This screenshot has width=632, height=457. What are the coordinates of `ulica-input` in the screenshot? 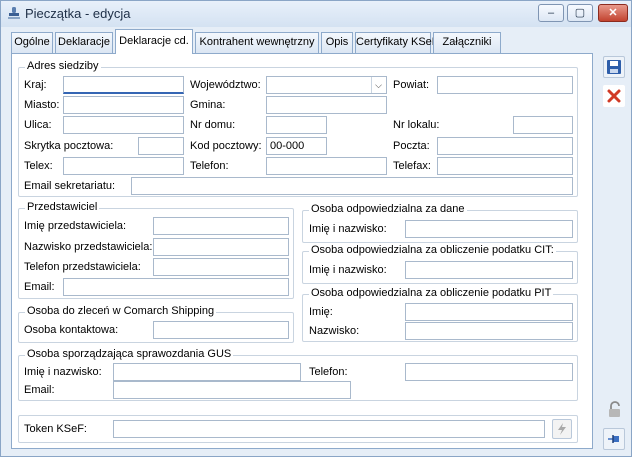 It's located at (123, 125).